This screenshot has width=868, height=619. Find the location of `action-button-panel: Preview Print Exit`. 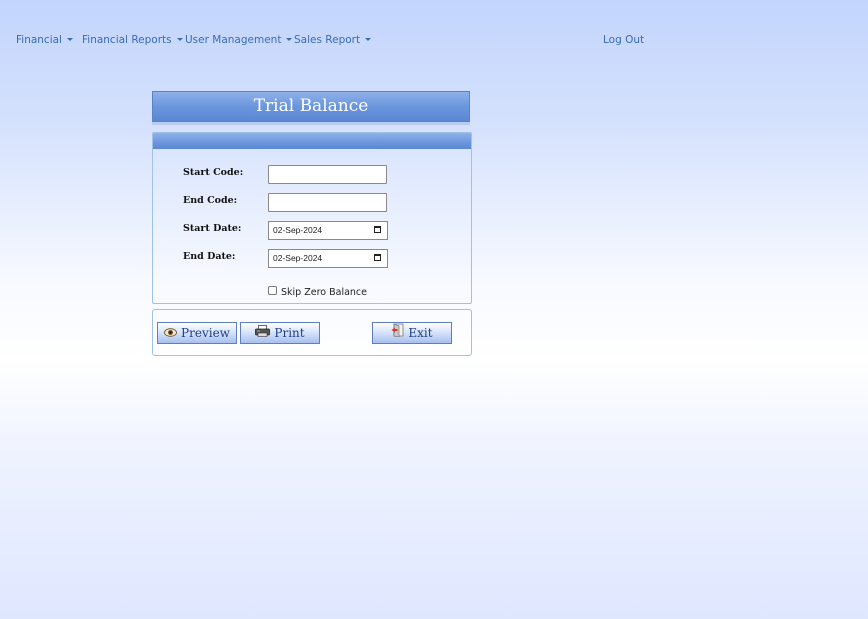

action-button-panel: Preview Print Exit is located at coordinates (312, 332).